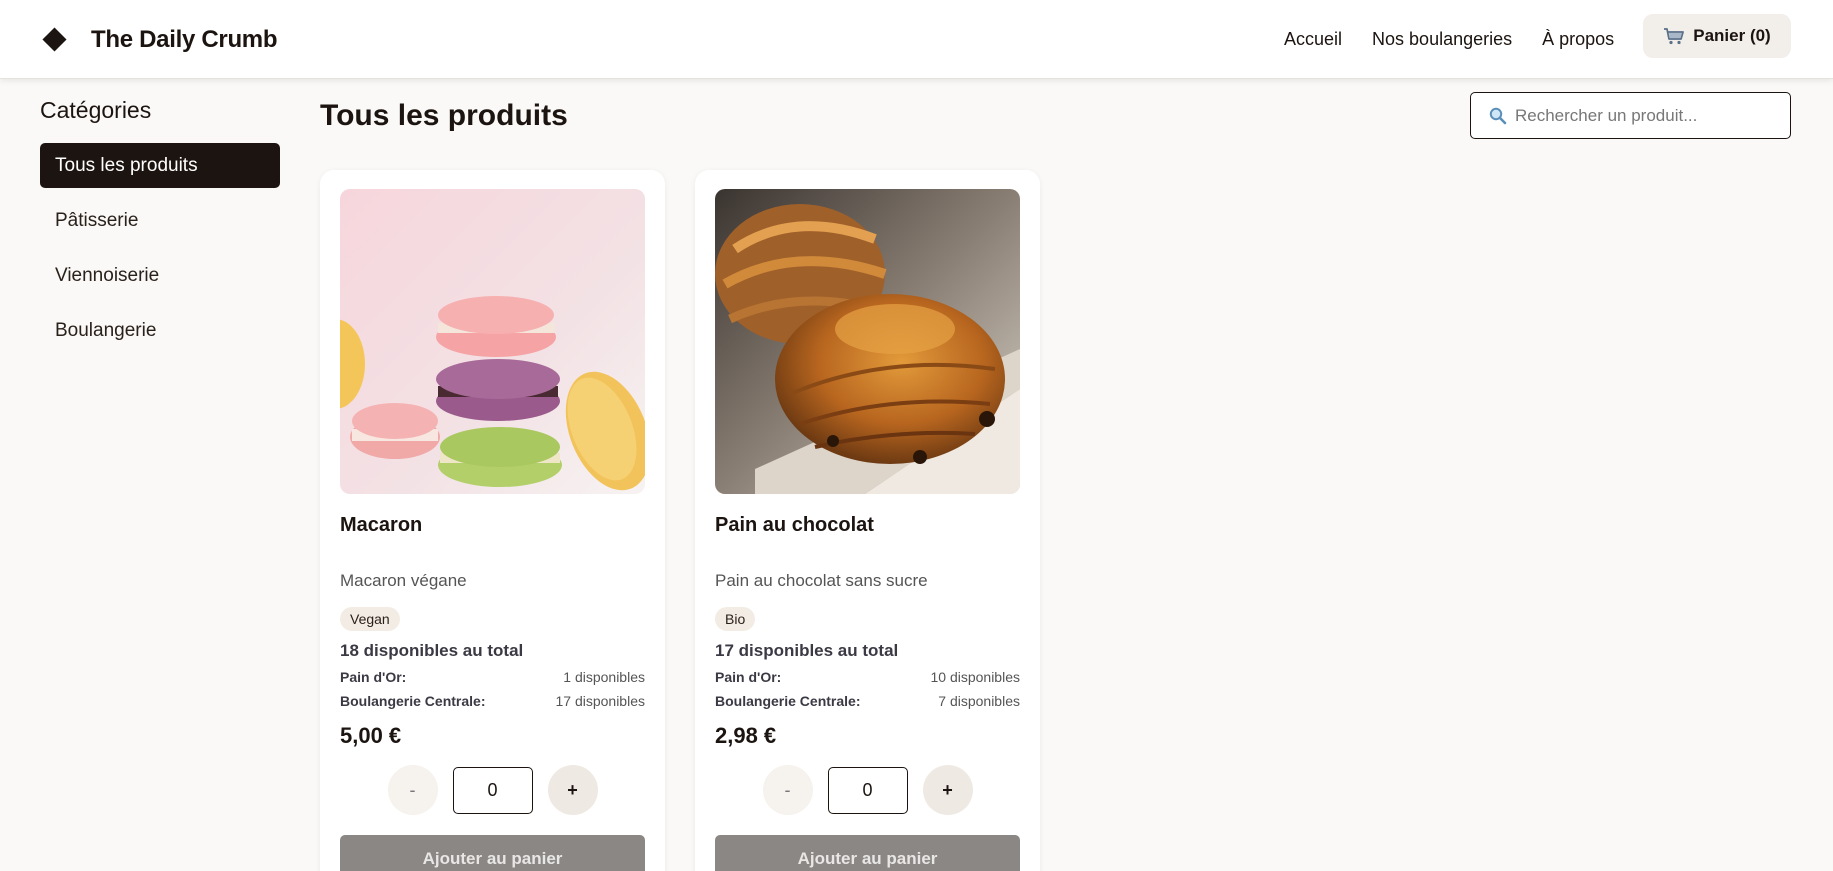  Describe the element at coordinates (1645, 115) in the screenshot. I see `search-input` at that location.